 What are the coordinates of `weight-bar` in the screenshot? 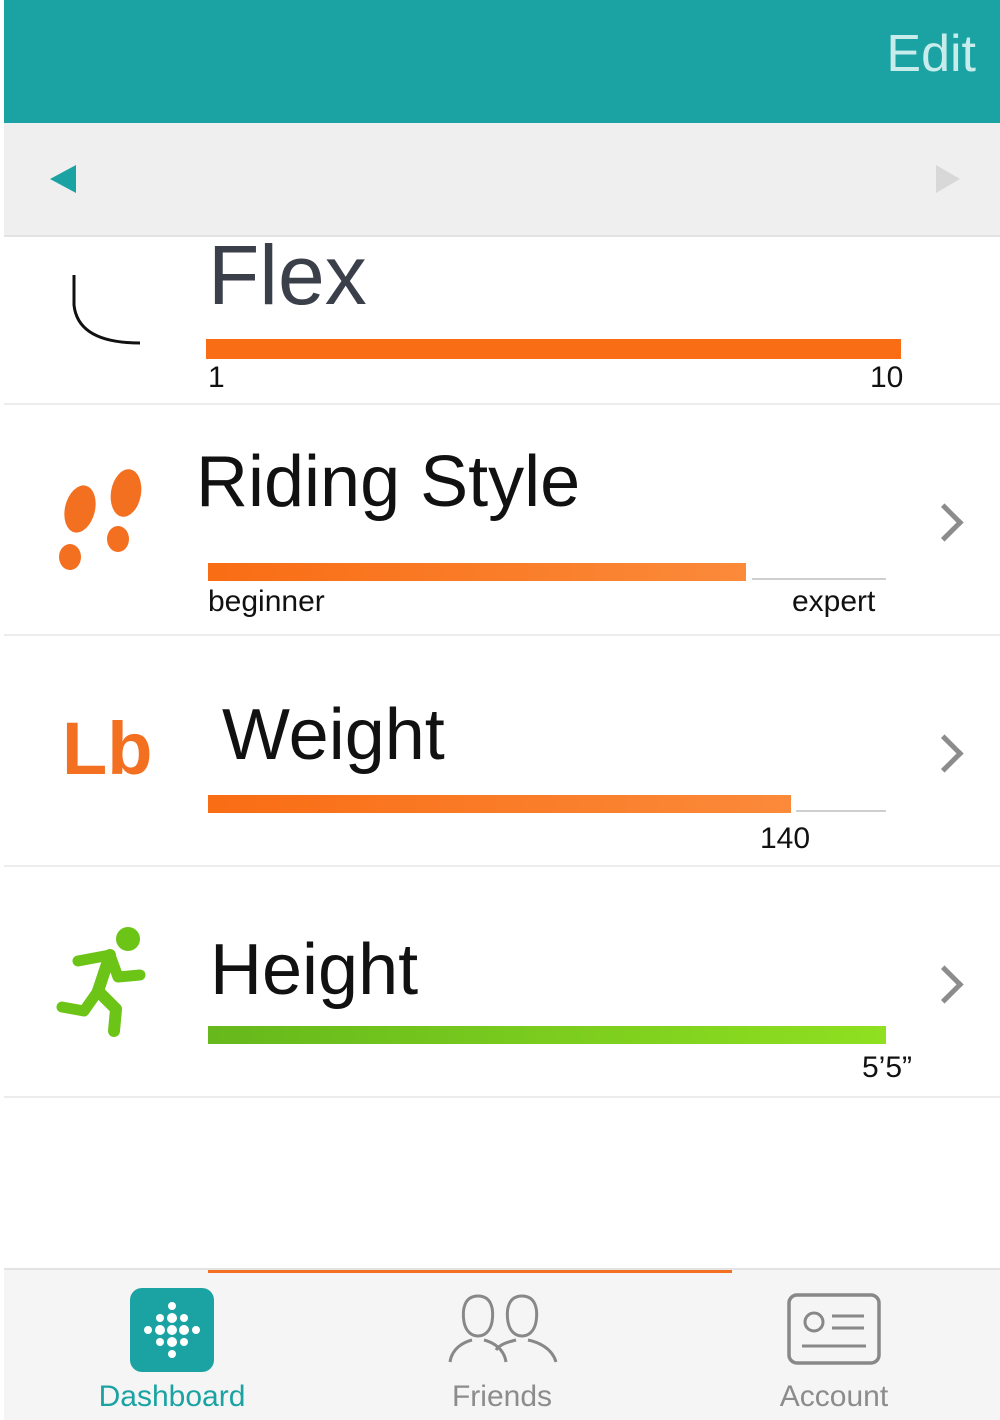 It's located at (499, 804).